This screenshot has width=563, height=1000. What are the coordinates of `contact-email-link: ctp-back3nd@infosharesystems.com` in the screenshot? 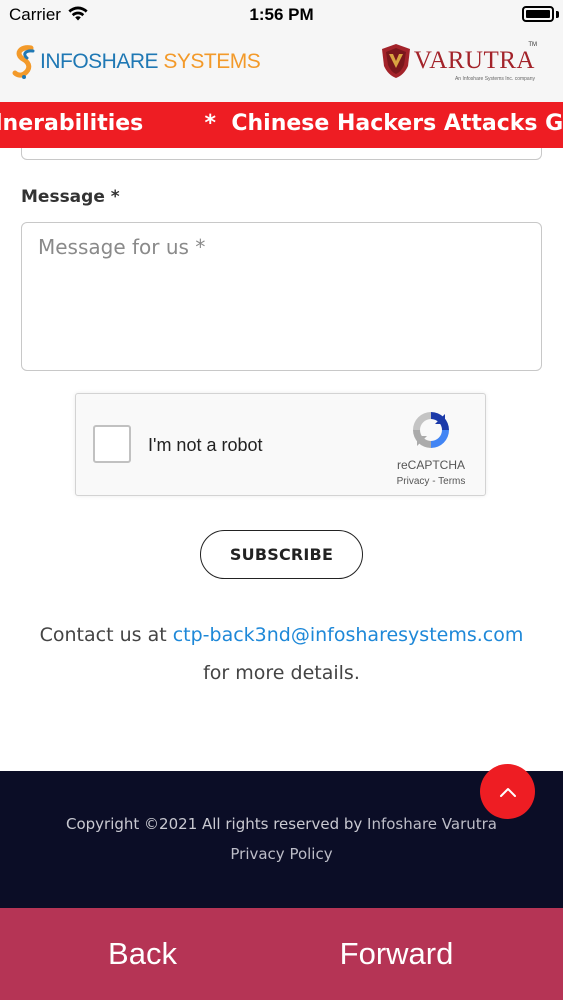 It's located at (348, 635).